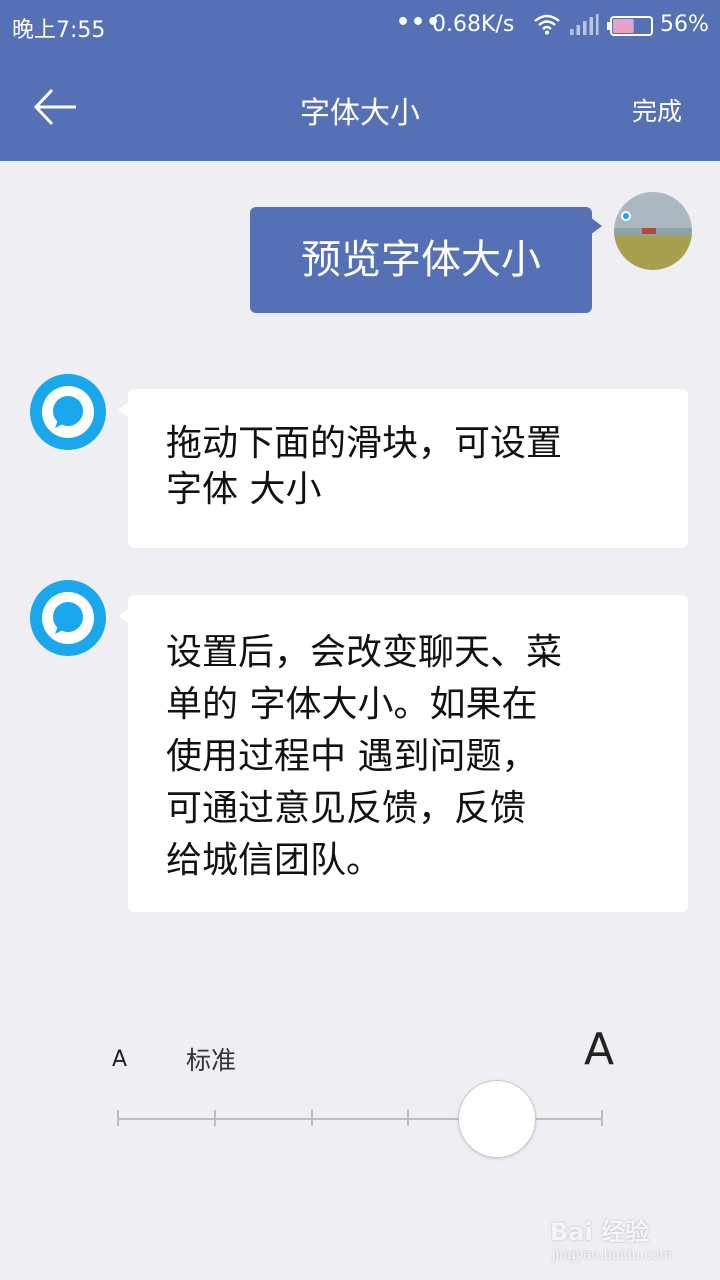 The height and width of the screenshot is (1280, 720). I want to click on small-font-label: A, so click(120, 1059).